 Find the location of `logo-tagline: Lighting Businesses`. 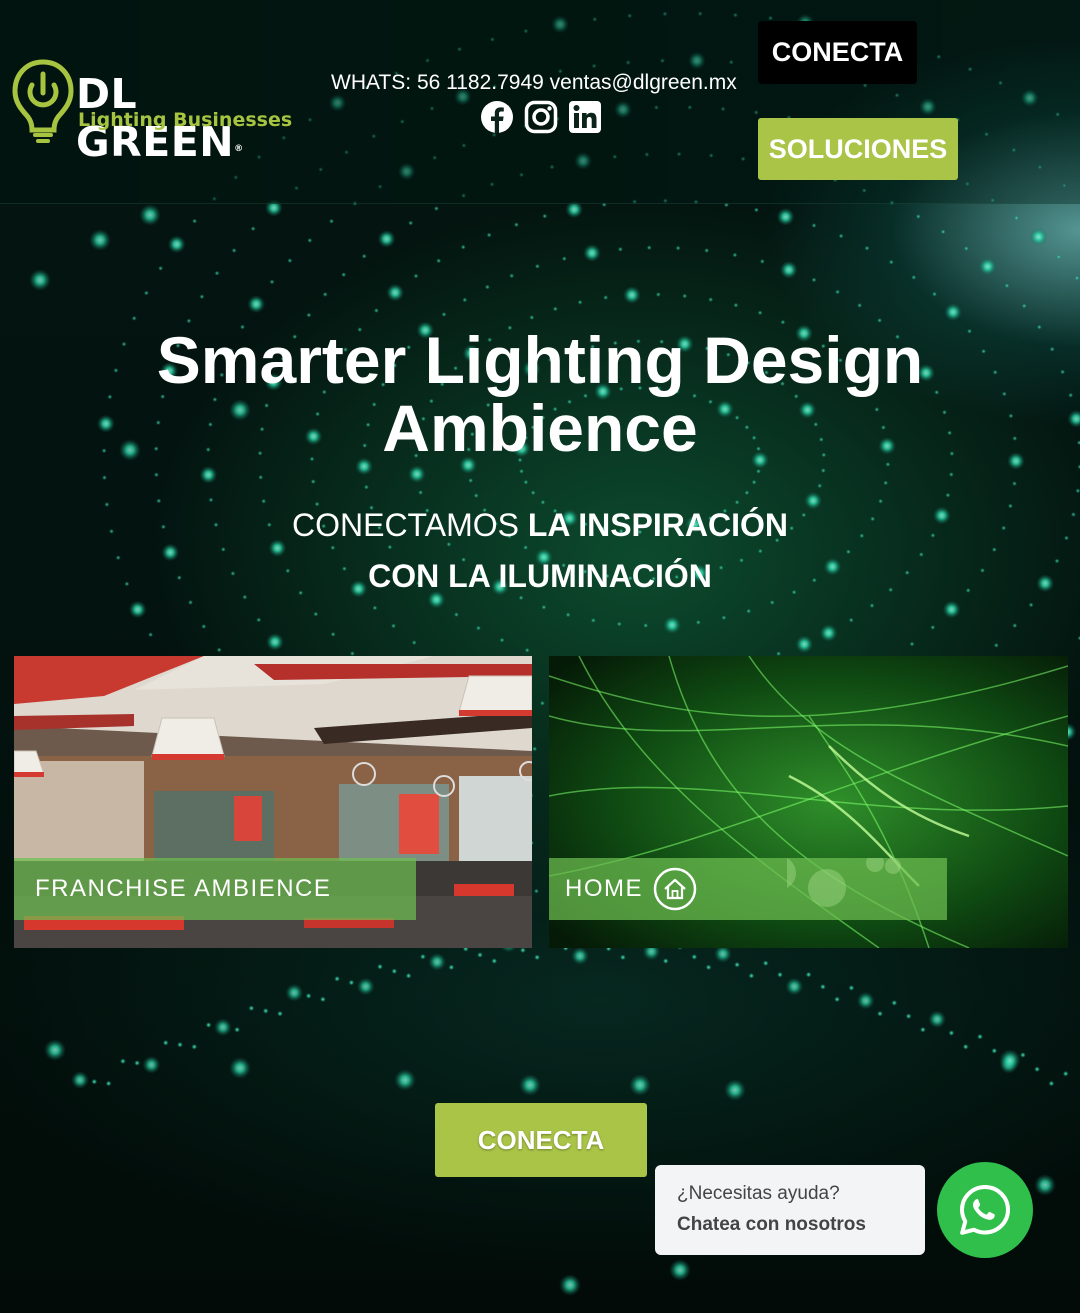

logo-tagline: Lighting Businesses is located at coordinates (185, 120).